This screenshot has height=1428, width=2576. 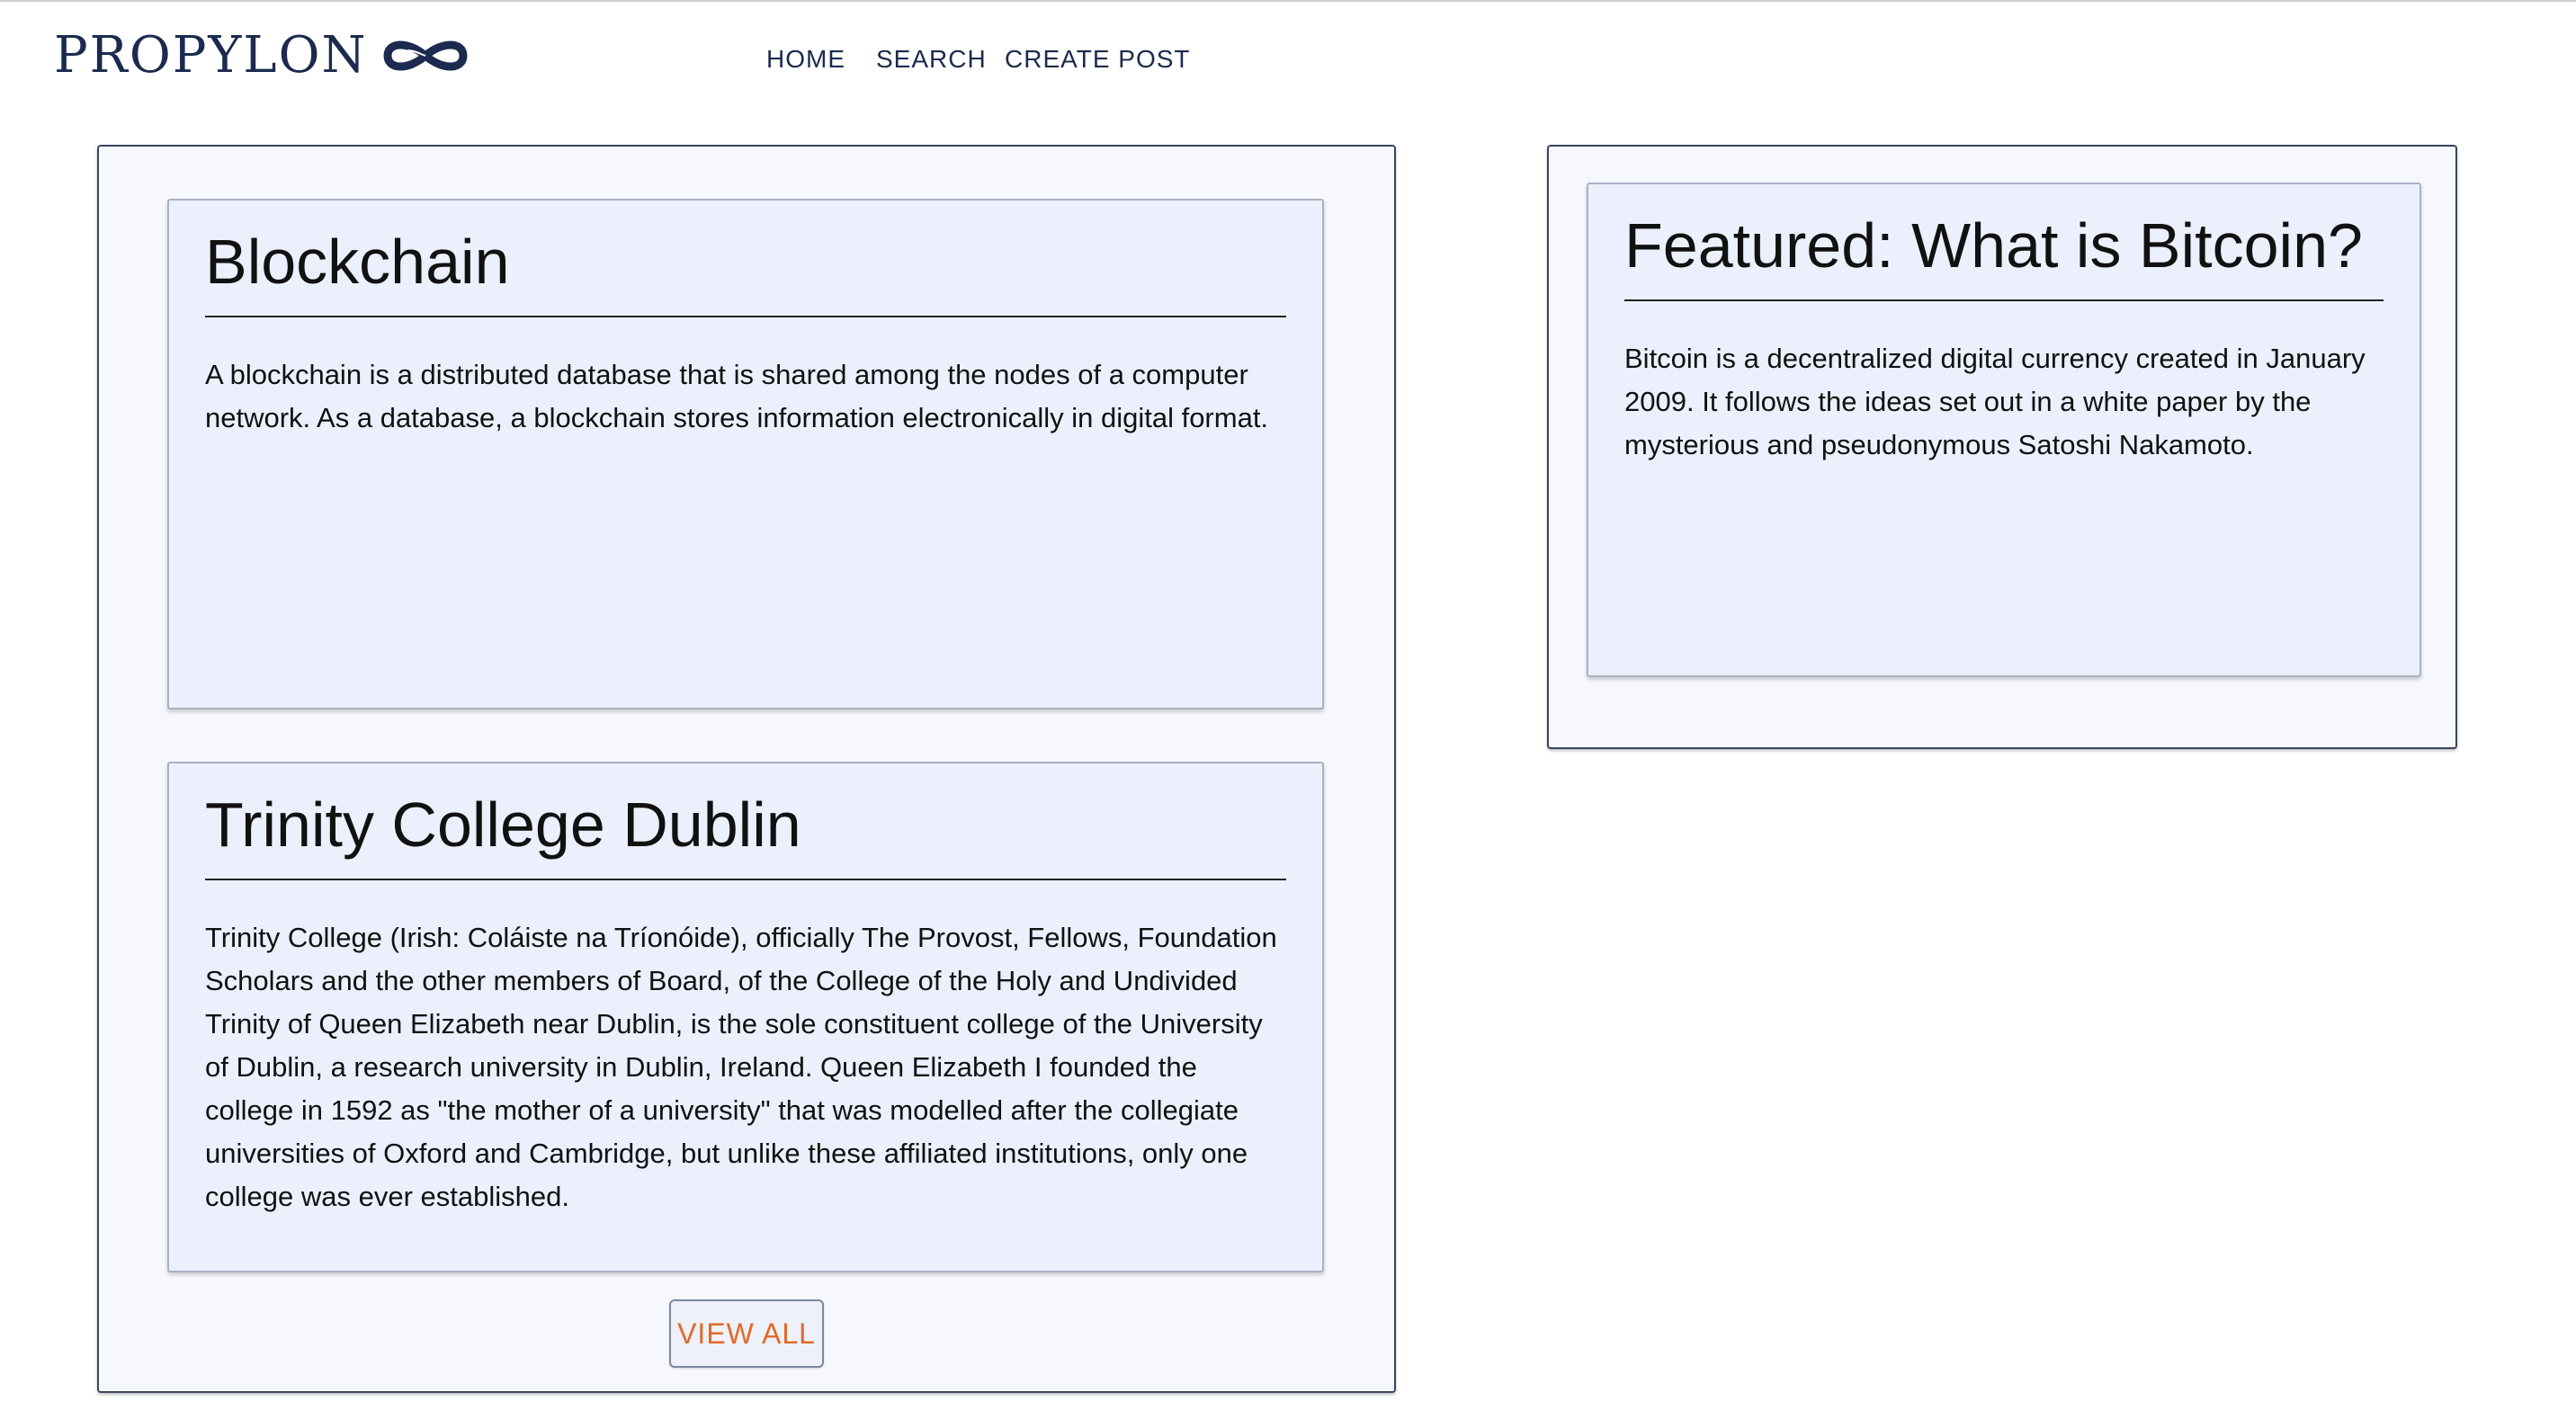 What do you see at coordinates (746, 1333) in the screenshot?
I see `view-all-button: VIEW ALL` at bounding box center [746, 1333].